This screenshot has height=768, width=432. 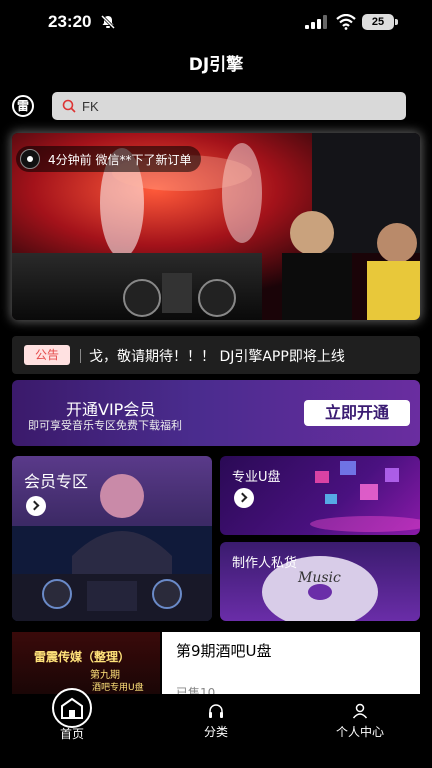 What do you see at coordinates (108, 22) in the screenshot?
I see `bell-muted-icon` at bounding box center [108, 22].